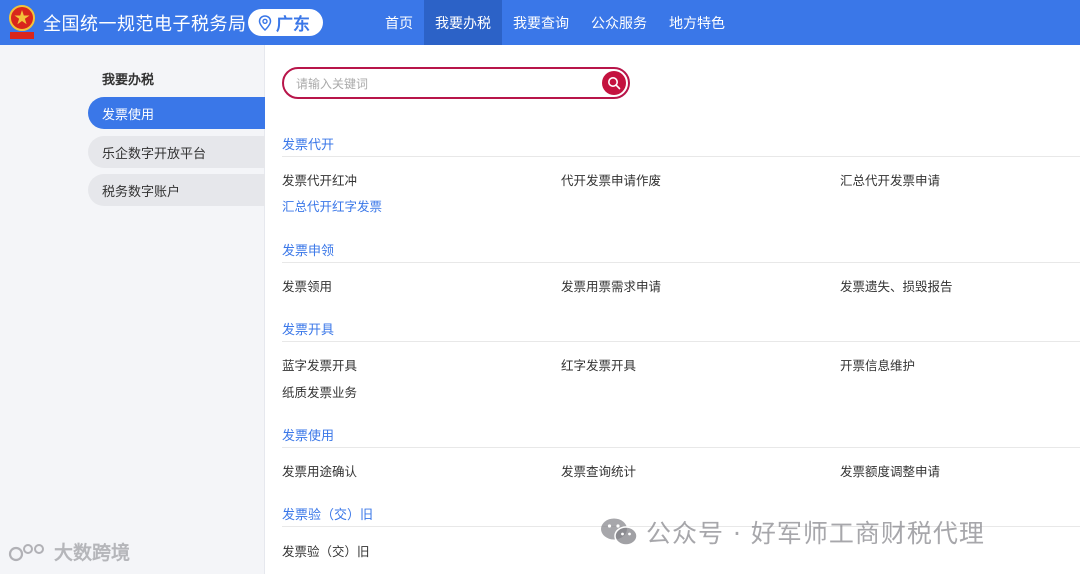  What do you see at coordinates (319, 364) in the screenshot?
I see `link-blue-invoice-issue: 蓝字发票开具` at bounding box center [319, 364].